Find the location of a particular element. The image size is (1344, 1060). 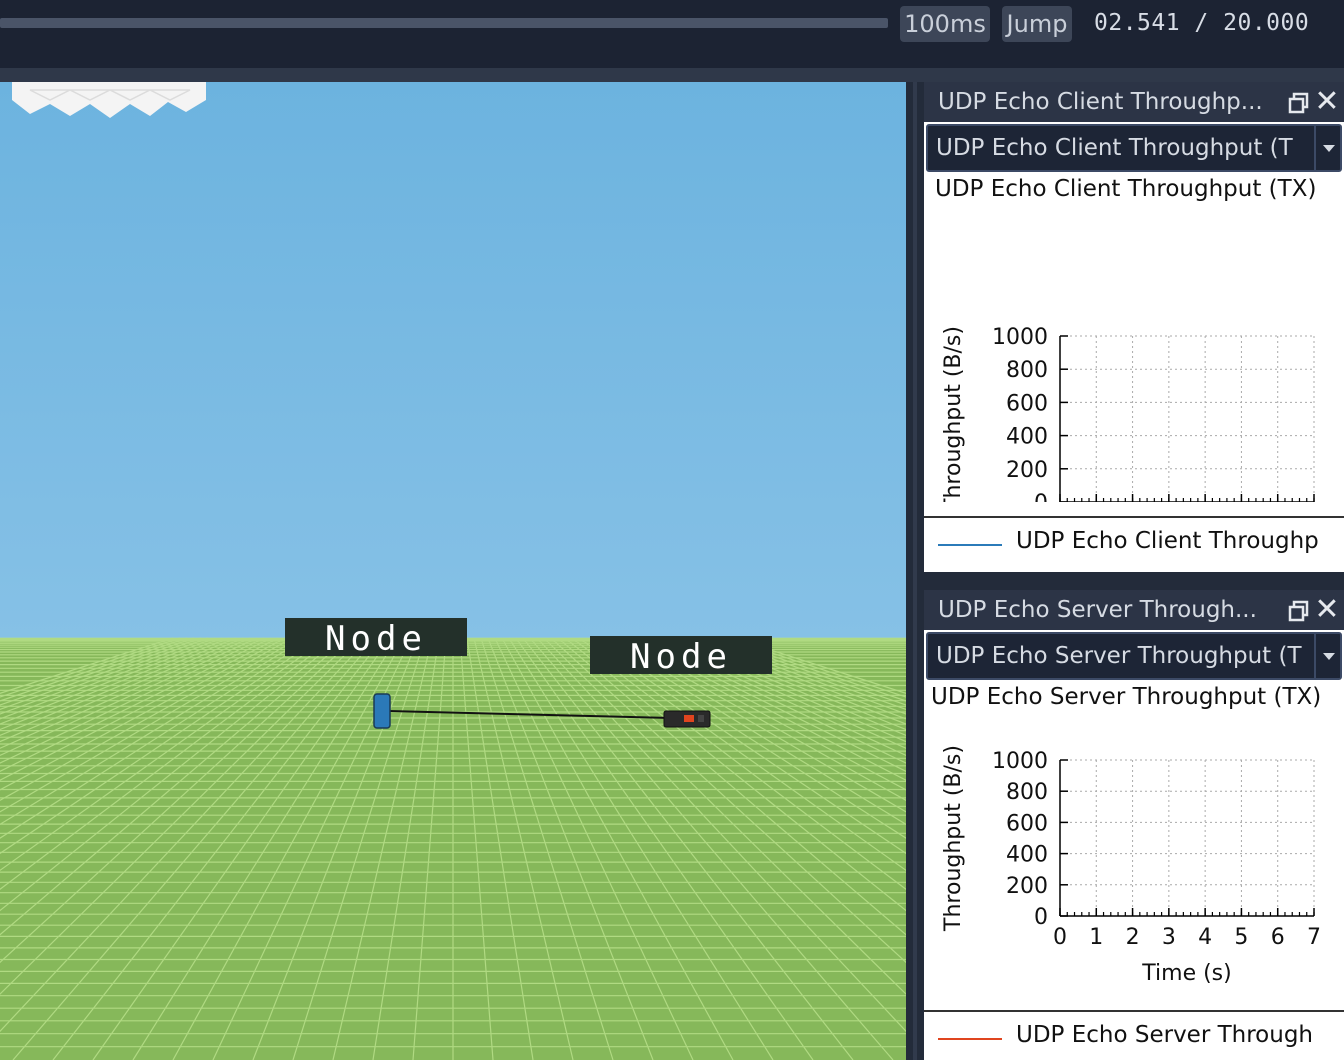

x-tick-label: 4 is located at coordinates (1205, 937).